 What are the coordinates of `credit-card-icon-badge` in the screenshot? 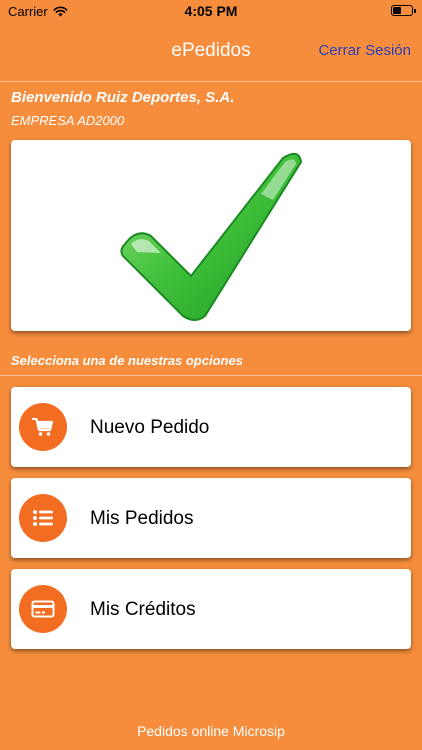 It's located at (43, 609).